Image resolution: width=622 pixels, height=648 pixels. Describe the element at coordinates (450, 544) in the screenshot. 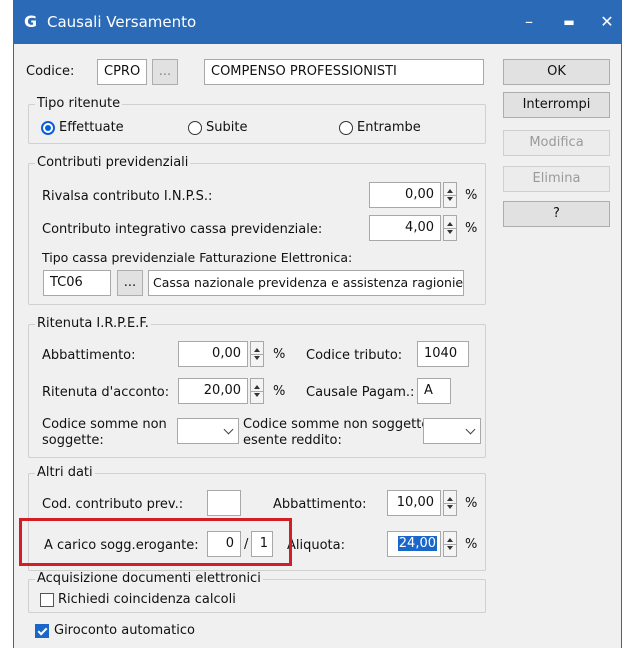

I see `aliquota-spinner` at that location.